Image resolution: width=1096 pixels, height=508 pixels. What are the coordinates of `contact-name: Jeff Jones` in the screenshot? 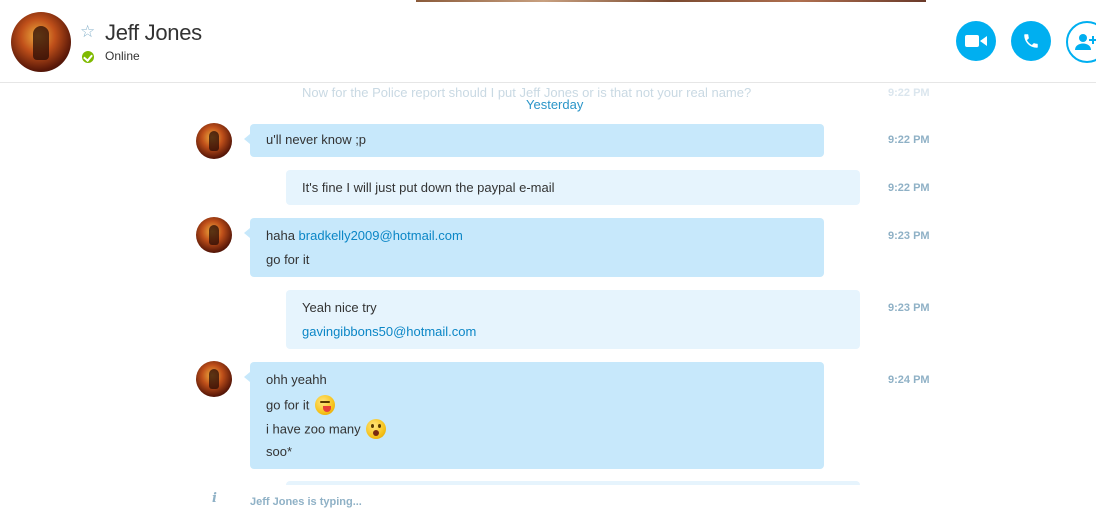 It's located at (153, 33).